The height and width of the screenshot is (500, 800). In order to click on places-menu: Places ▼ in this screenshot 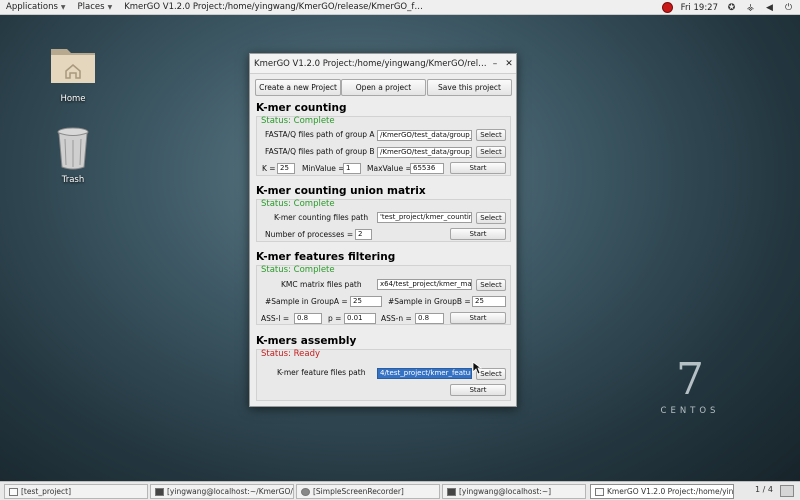, I will do `click(95, 7)`.